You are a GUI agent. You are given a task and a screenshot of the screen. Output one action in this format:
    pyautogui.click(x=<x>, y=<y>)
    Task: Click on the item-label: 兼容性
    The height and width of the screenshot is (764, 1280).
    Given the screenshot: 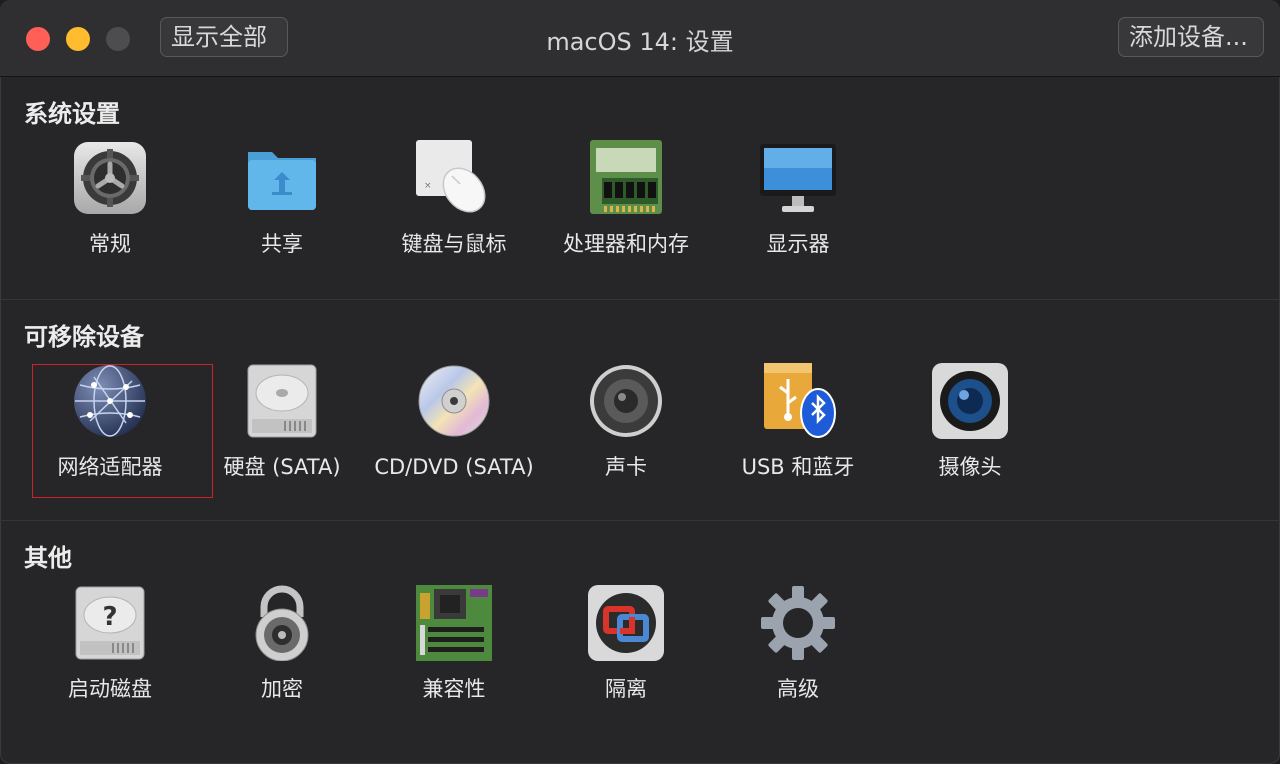 What is the action you would take?
    pyautogui.click(x=454, y=689)
    